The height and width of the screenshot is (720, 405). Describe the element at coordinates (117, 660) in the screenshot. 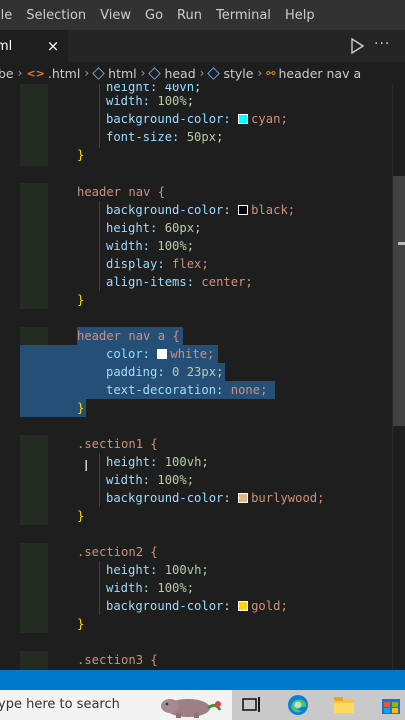

I see `code-line: .section3 {` at that location.